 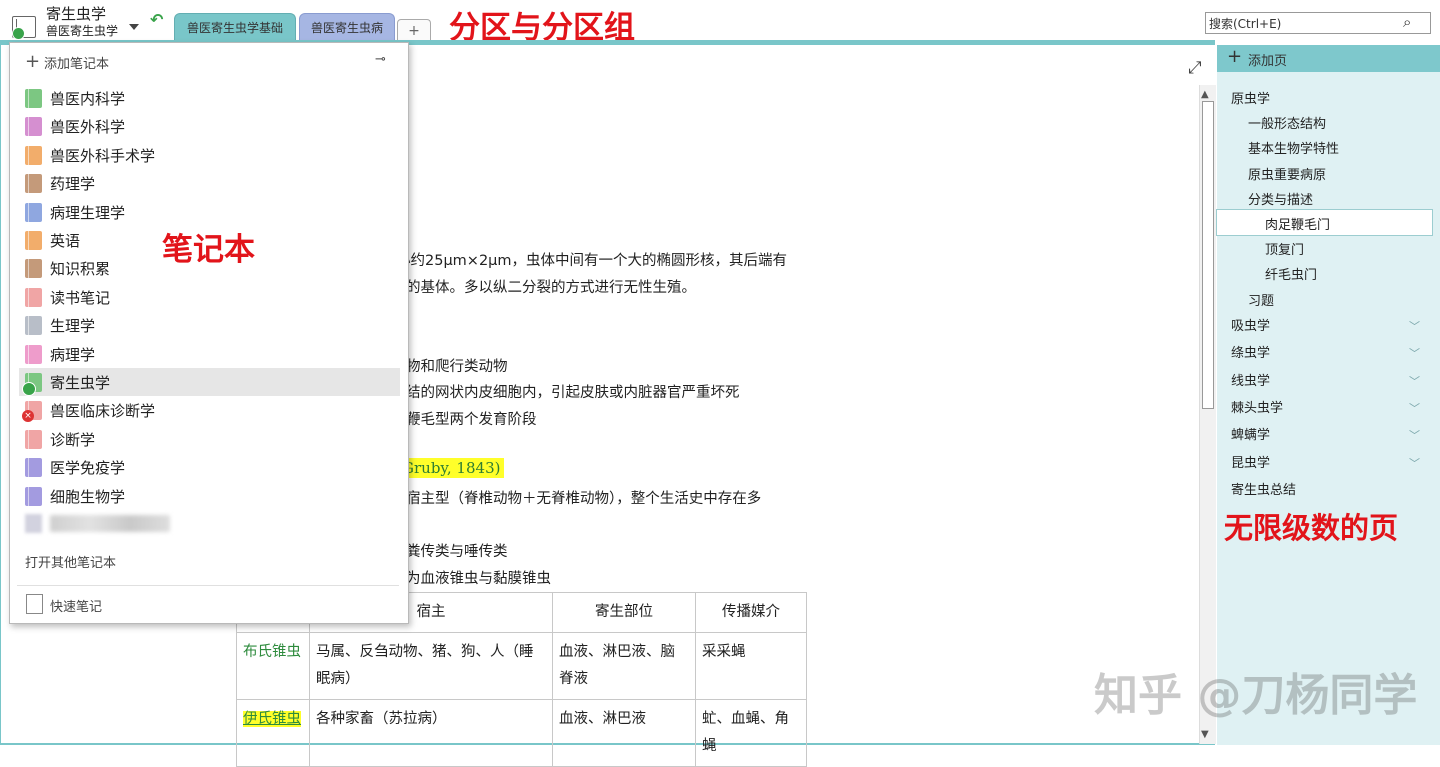 What do you see at coordinates (134, 27) in the screenshot?
I see `notebook-dropdown-chevron-icon` at bounding box center [134, 27].